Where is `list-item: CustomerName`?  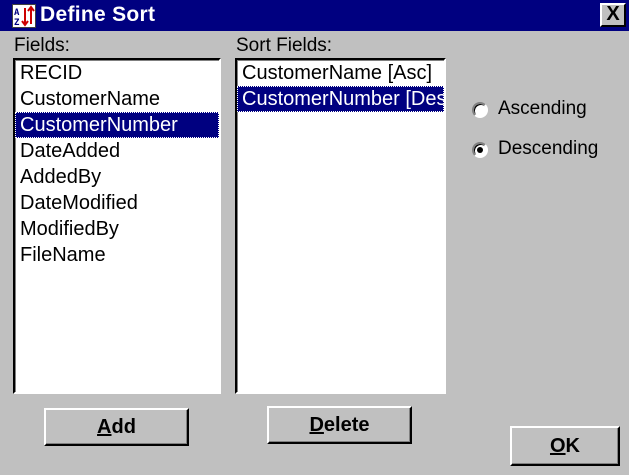 list-item: CustomerName is located at coordinates (117, 99).